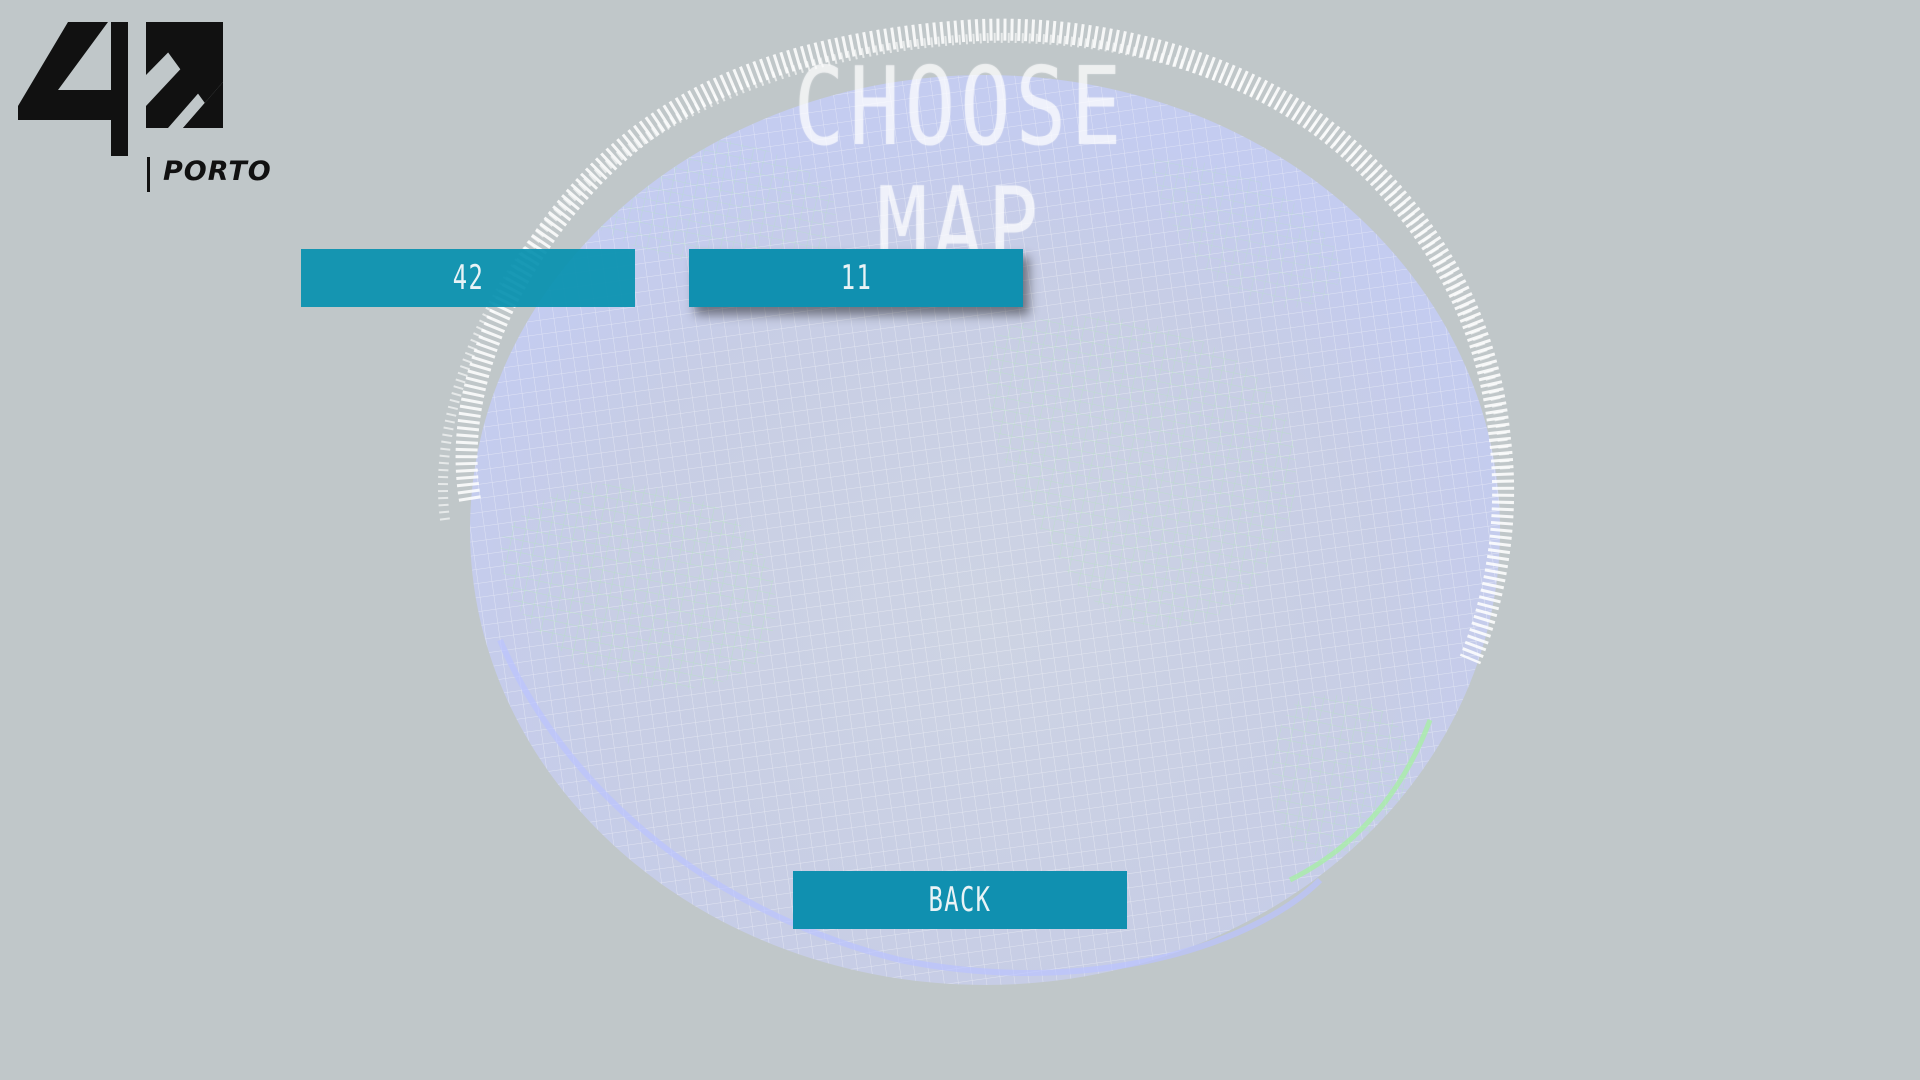  What do you see at coordinates (217, 171) in the screenshot?
I see `logo-label: PORTO` at bounding box center [217, 171].